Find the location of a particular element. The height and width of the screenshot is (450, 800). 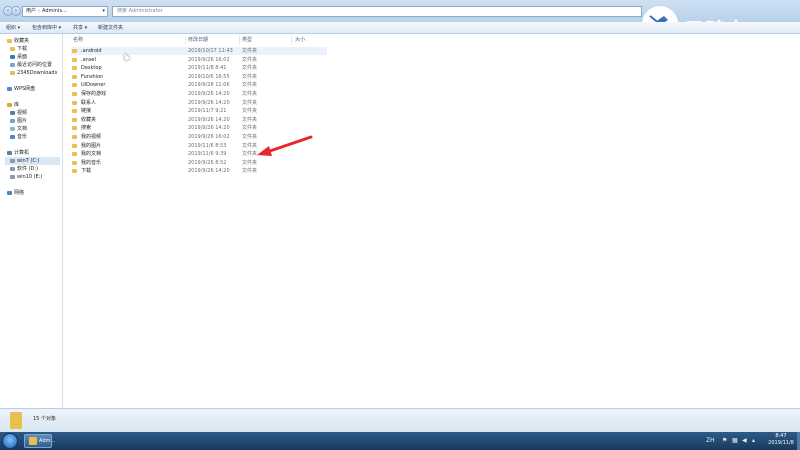

clock: 8:47 2019/11/8 is located at coordinates (781, 440).